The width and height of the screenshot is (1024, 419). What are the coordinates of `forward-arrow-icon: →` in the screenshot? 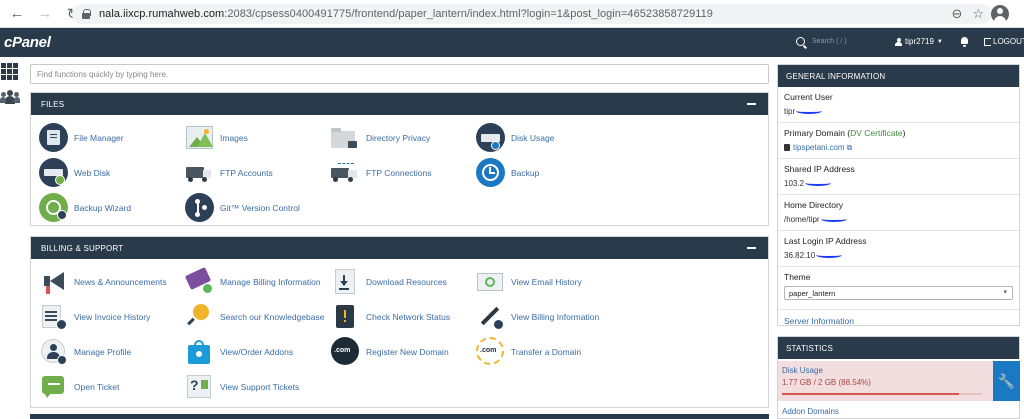 It's located at (45, 14).